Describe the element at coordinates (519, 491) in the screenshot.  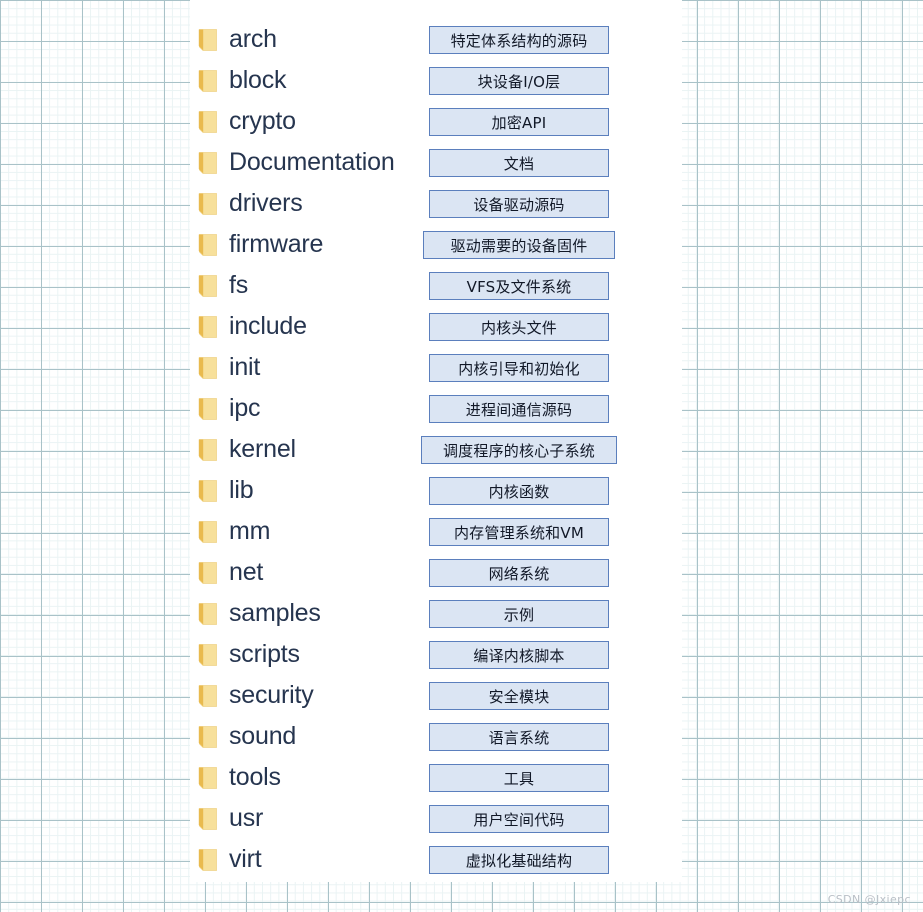
I see `description-text: 内核函数` at that location.